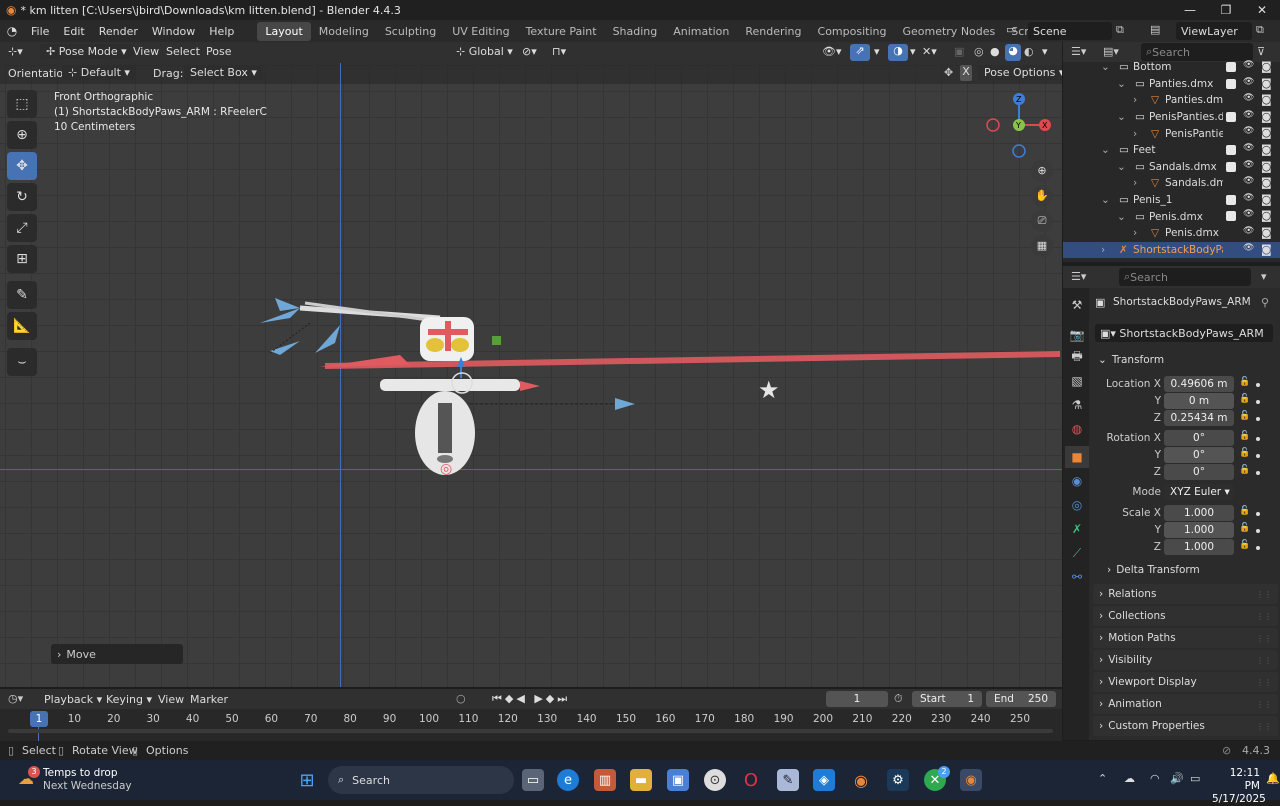 The width and height of the screenshot is (1280, 806). Describe the element at coordinates (605, 780) in the screenshot. I see `winrar-icon: ▥` at that location.